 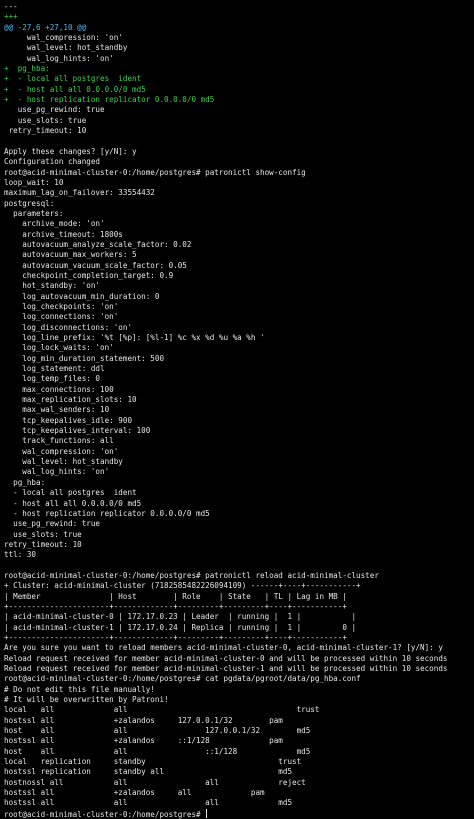 What do you see at coordinates (75, 89) in the screenshot?
I see `terminal-line: + - host all all 0.0.0.0/0 md5` at bounding box center [75, 89].